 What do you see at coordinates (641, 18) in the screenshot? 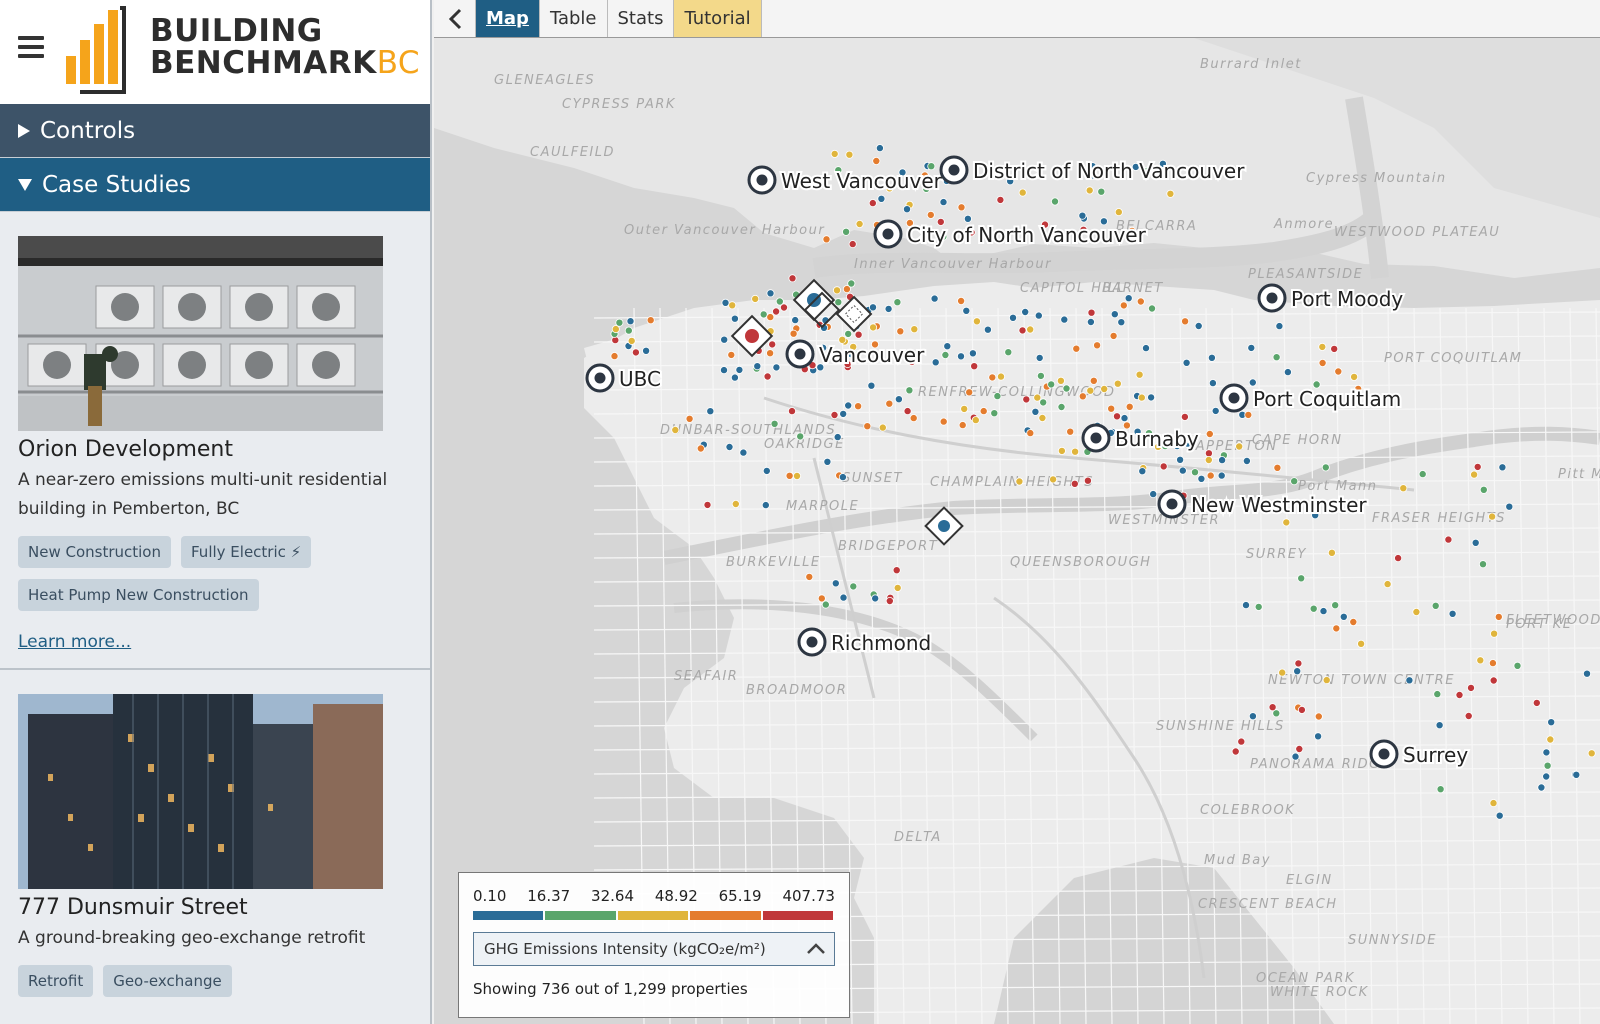
I see `tab-stats: Stats` at bounding box center [641, 18].